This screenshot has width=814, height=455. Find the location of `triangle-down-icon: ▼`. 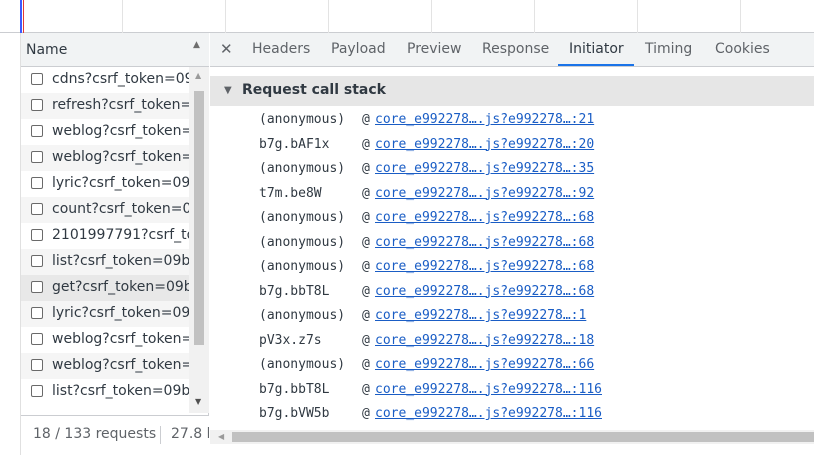

triangle-down-icon: ▼ is located at coordinates (228, 90).